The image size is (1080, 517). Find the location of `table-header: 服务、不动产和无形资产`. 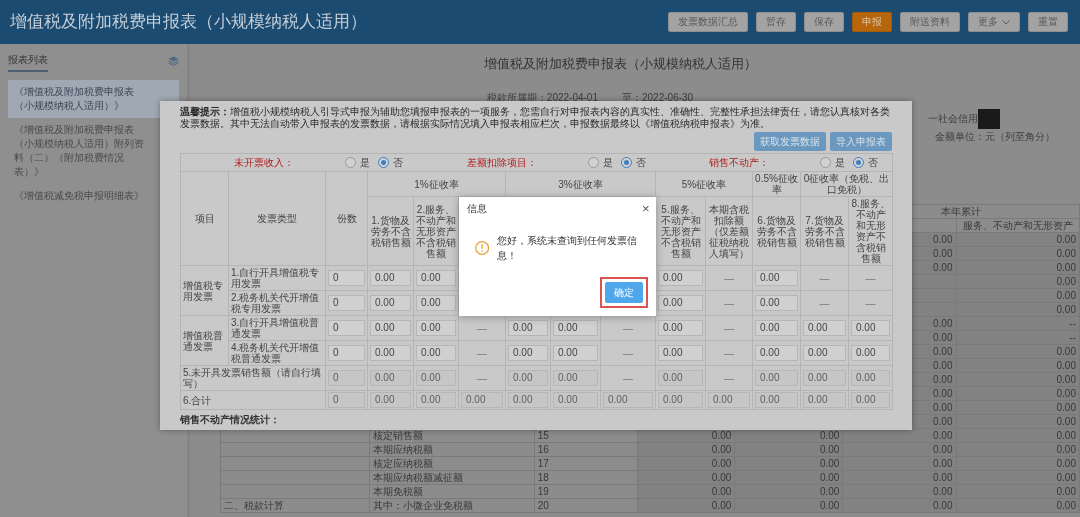

table-header: 服务、不动产和无形资产 is located at coordinates (1018, 225).